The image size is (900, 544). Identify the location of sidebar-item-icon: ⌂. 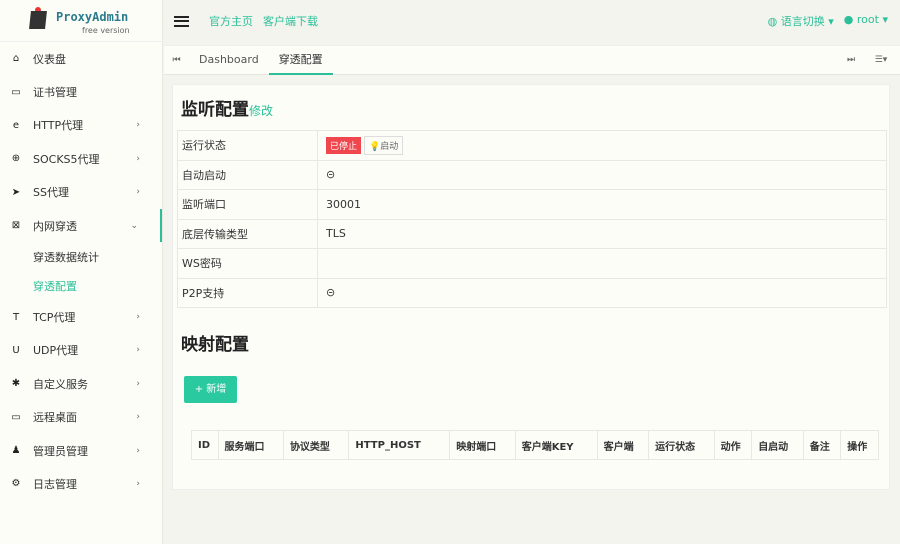
(16, 59).